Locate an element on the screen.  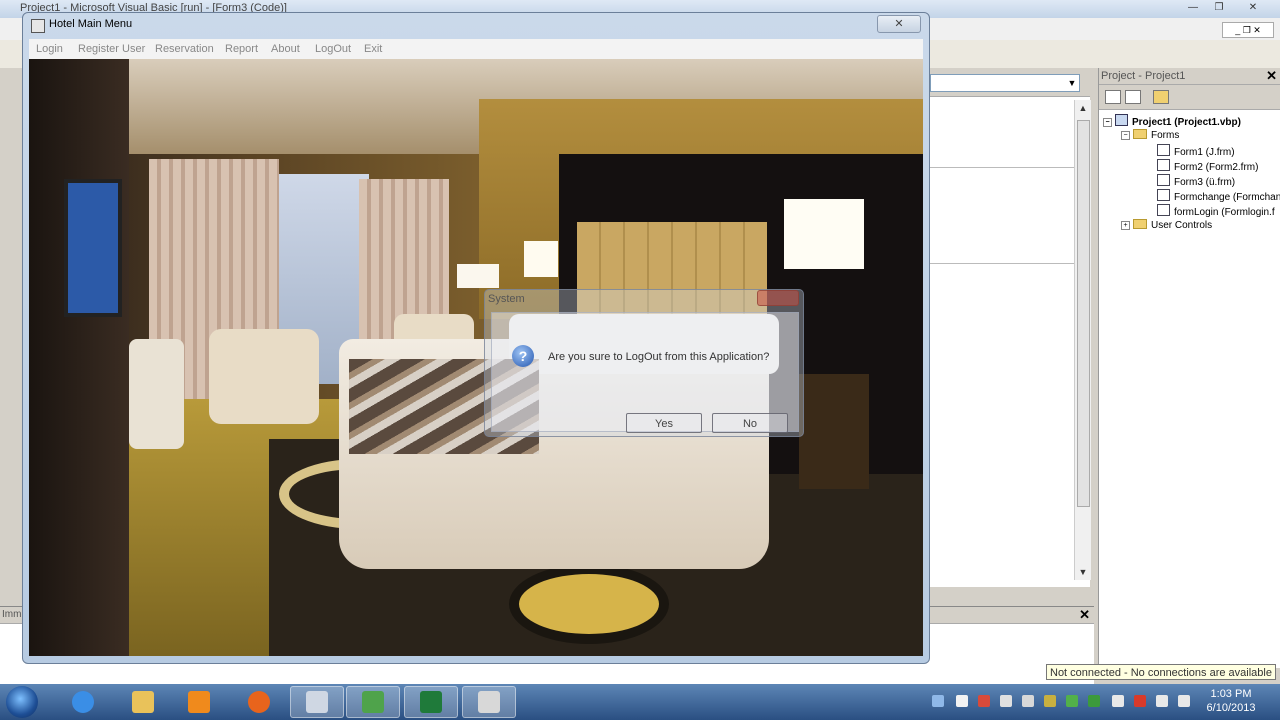
project-explorer-titlebar: Project - Project1 ✕ is located at coordinates (1189, 76).